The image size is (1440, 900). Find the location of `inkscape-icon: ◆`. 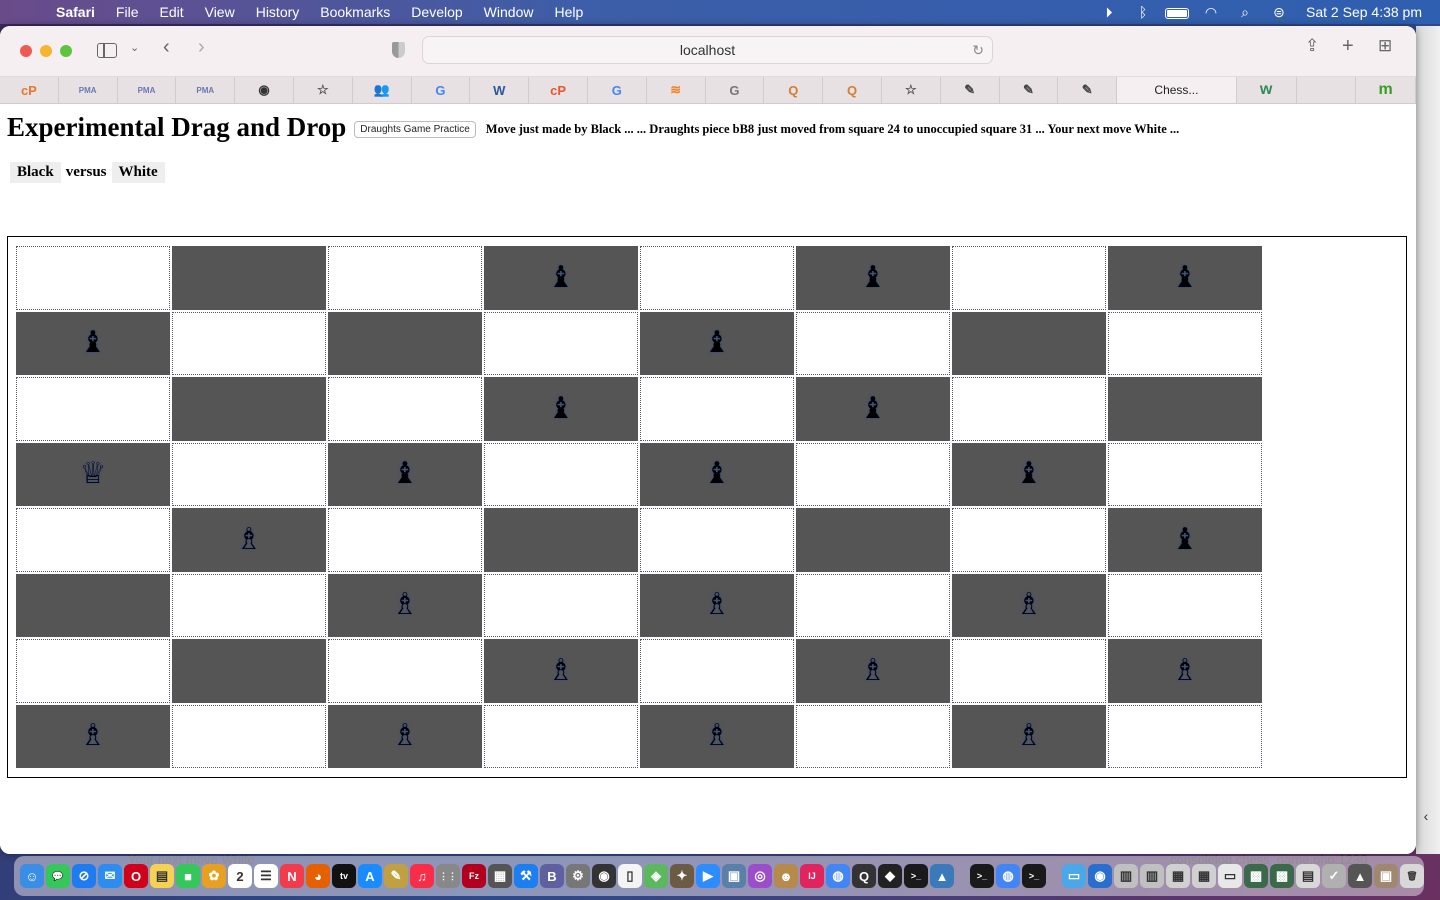

inkscape-icon: ◆ is located at coordinates (890, 876).